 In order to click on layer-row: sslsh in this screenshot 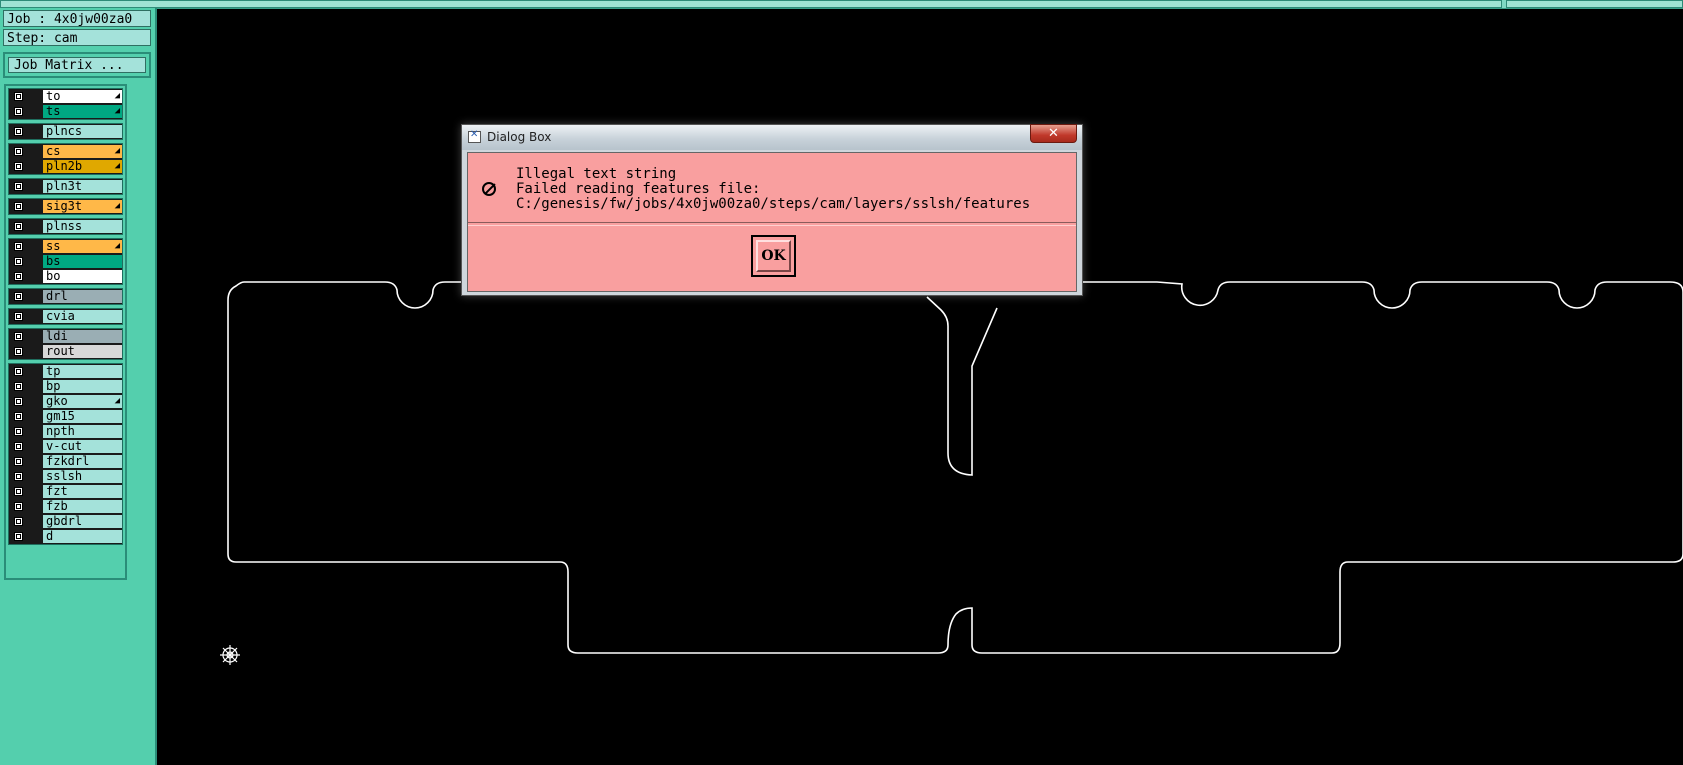, I will do `click(65, 476)`.